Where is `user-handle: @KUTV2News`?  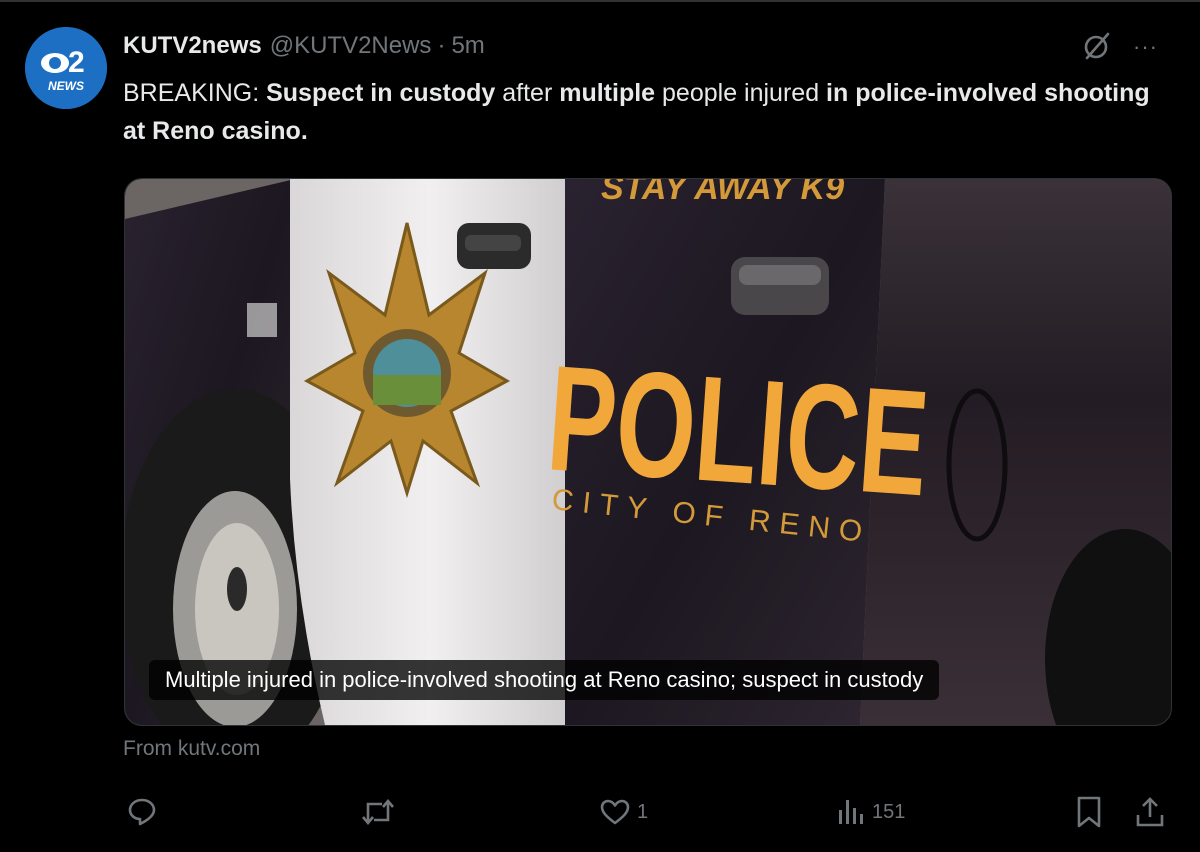 user-handle: @KUTV2News is located at coordinates (351, 46).